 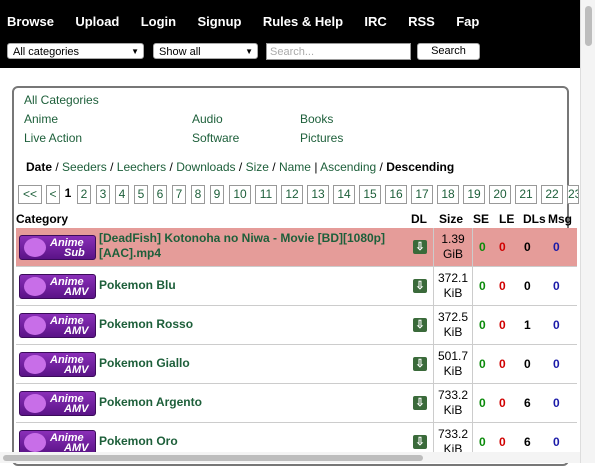 I want to click on downloads-count: 1, so click(x=527, y=325).